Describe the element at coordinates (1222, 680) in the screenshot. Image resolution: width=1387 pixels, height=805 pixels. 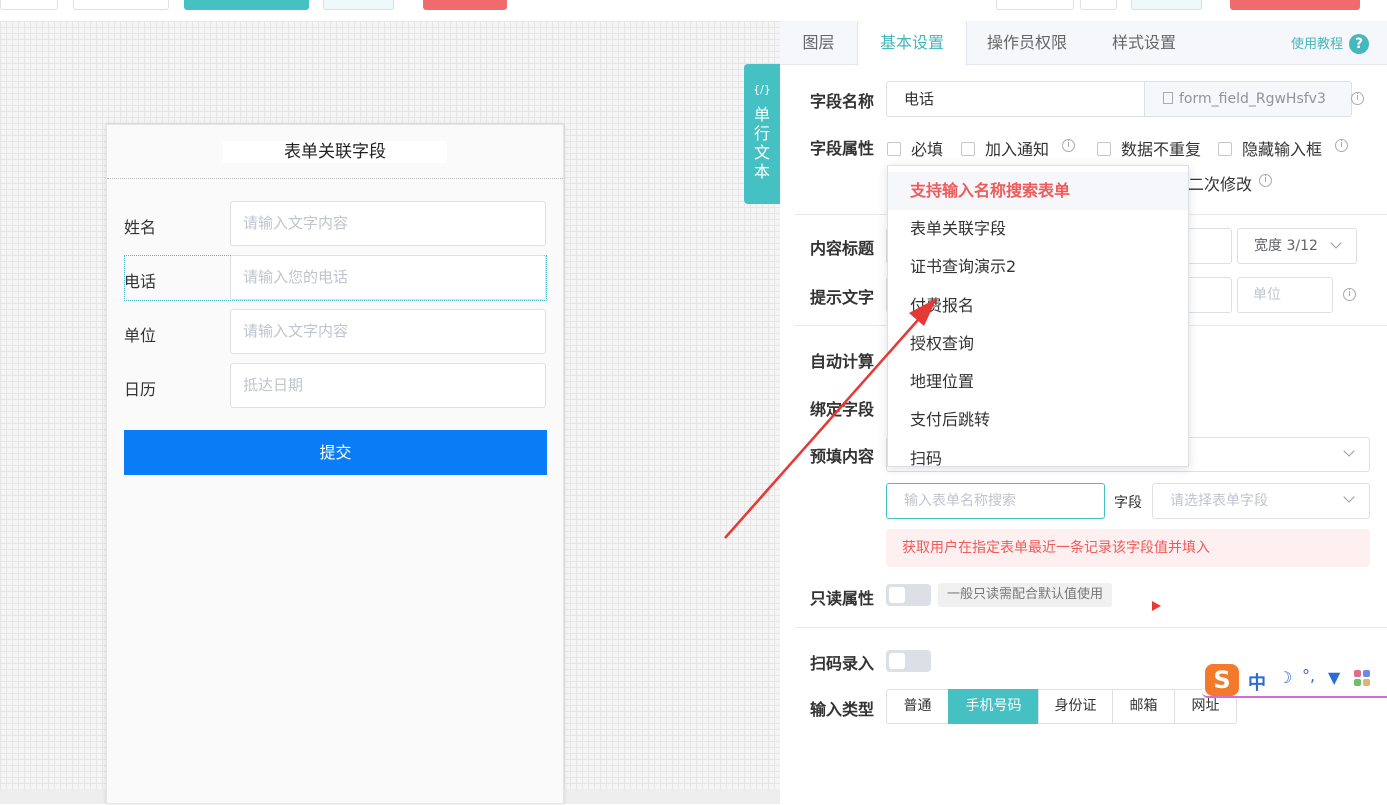
I see `sogou-logo-icon: S` at that location.